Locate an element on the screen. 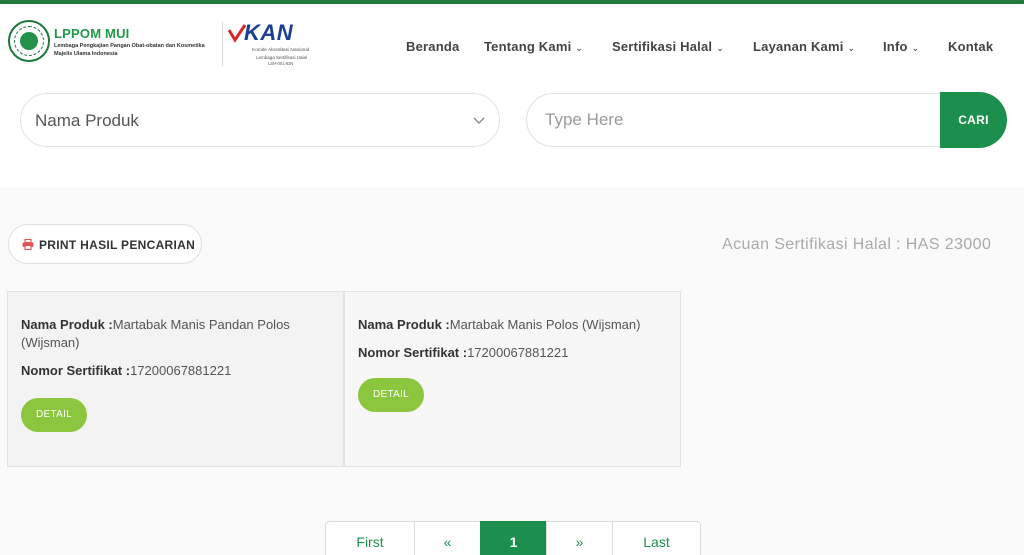 The image size is (1024, 555). nav-kontak-label: Kontak is located at coordinates (971, 46).